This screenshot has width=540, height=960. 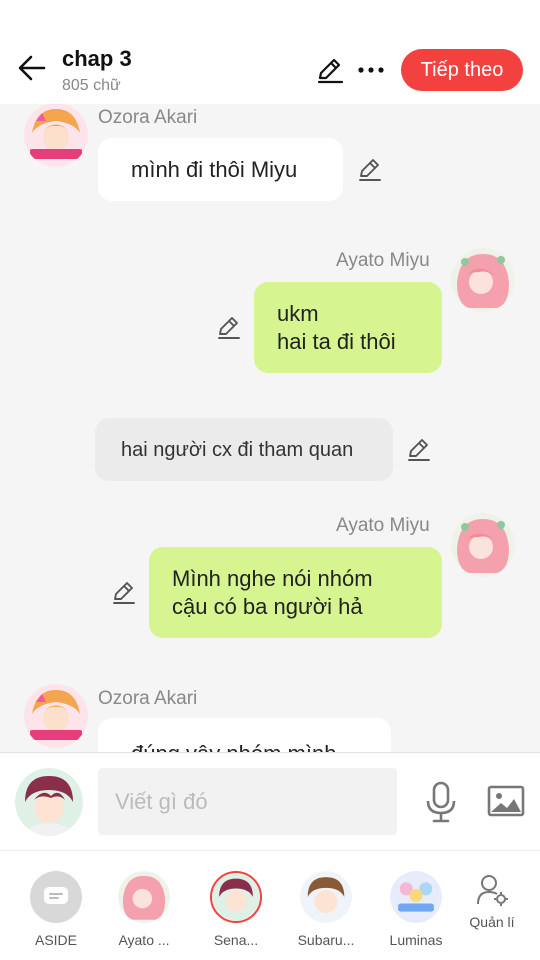 I want to click on current-character-avatar, so click(x=49, y=802).